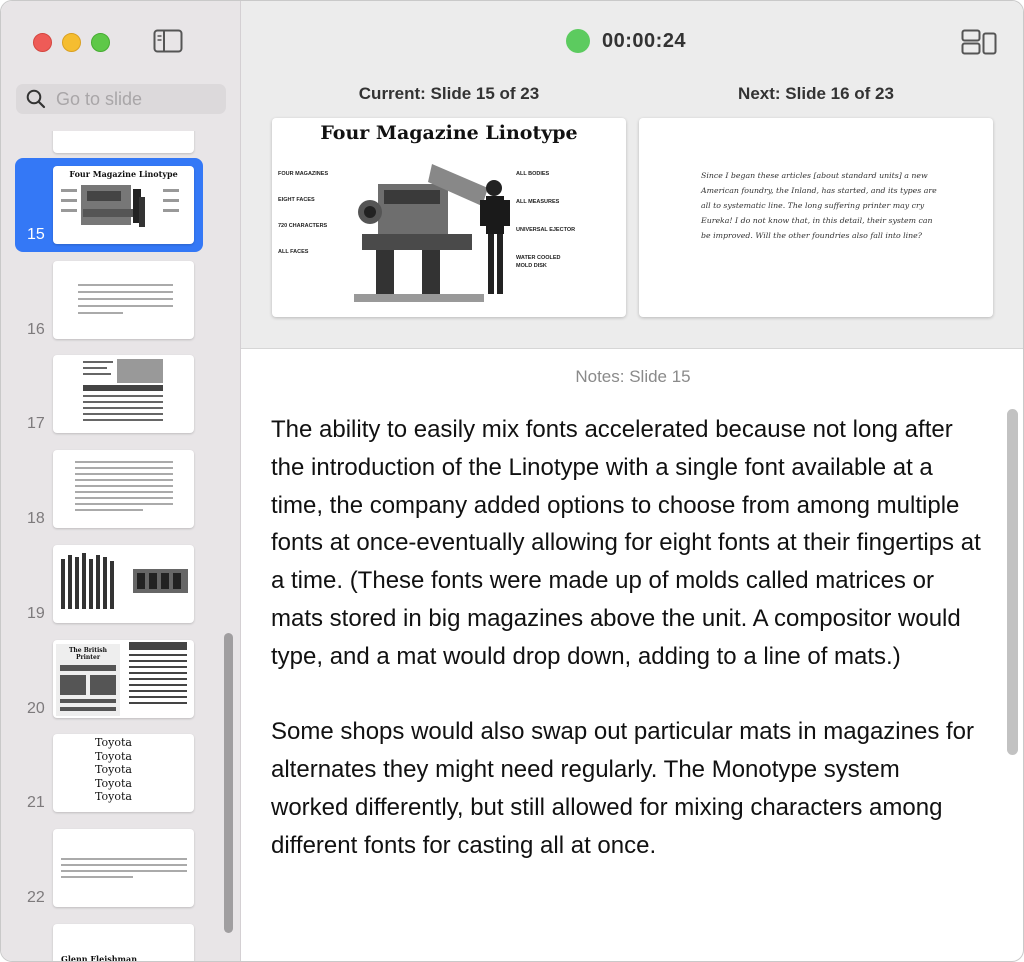  Describe the element at coordinates (123, 679) in the screenshot. I see `slide-thumbnail: The British Printer` at that location.